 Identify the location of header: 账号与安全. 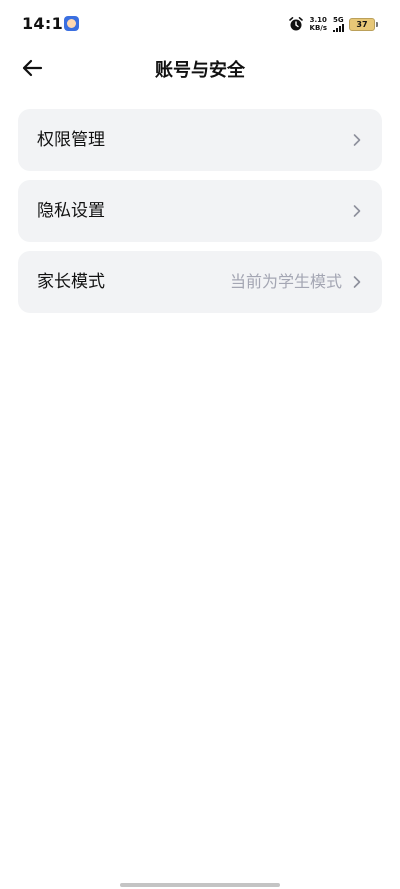
(200, 68).